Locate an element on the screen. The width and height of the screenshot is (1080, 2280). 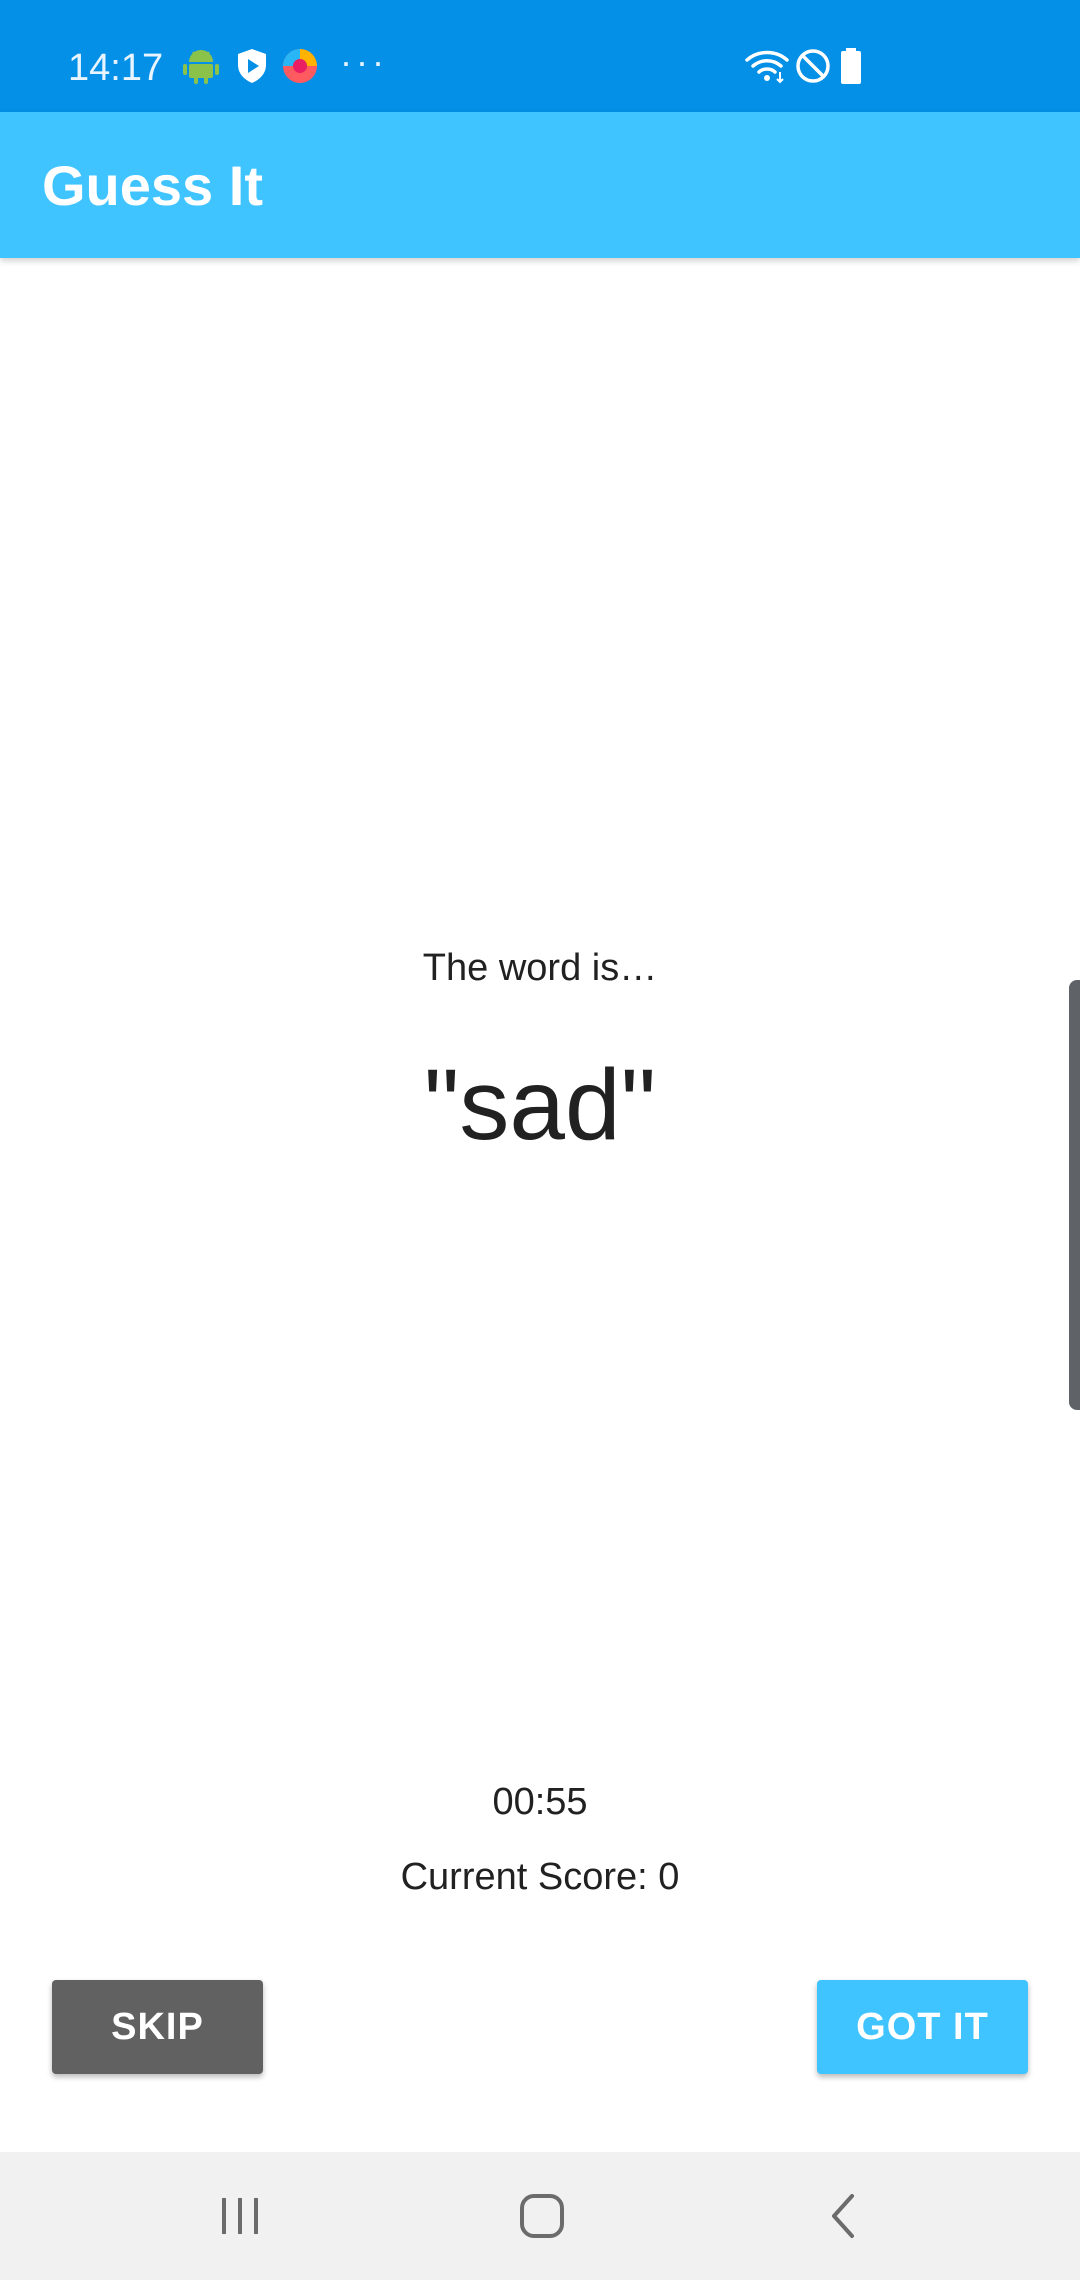
timer-text: 00:55 is located at coordinates (540, 1802).